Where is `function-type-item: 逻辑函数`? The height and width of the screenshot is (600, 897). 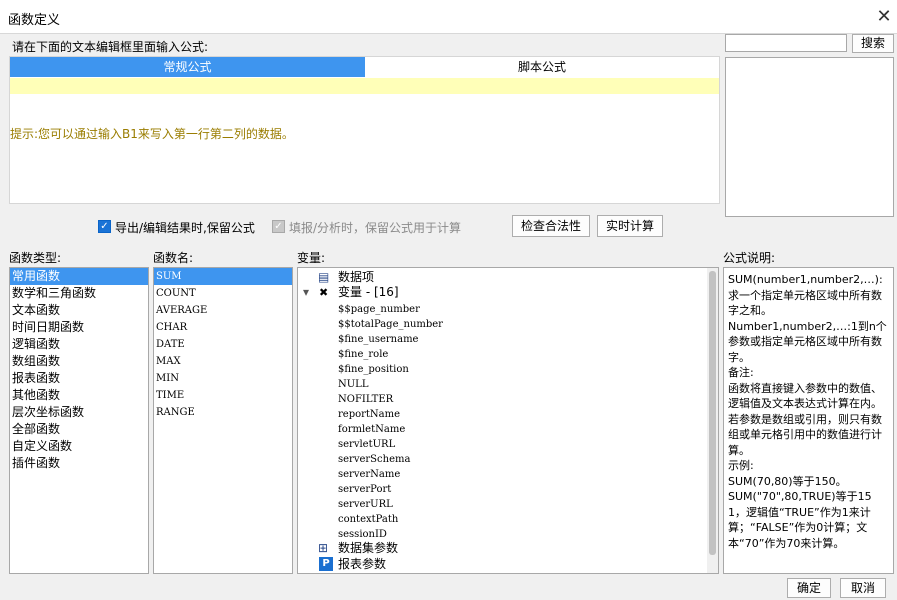
function-type-item: 逻辑函数 is located at coordinates (79, 344).